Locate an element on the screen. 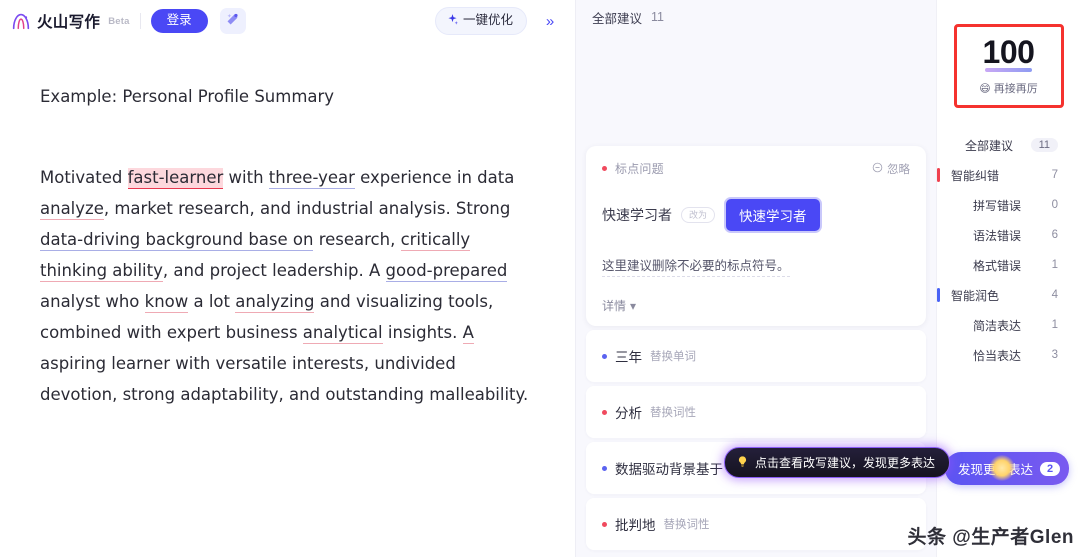  rewrite-hint-tooltip: 点击查看改写建议，发现更多表达 is located at coordinates (837, 462).